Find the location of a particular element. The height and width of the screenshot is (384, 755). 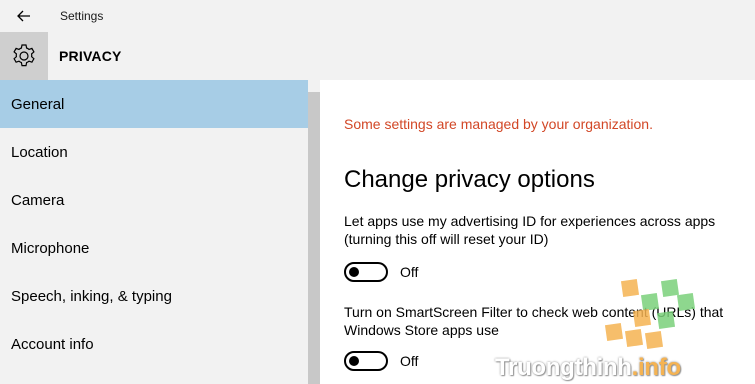

sidebar-item-label: General is located at coordinates (38, 104).